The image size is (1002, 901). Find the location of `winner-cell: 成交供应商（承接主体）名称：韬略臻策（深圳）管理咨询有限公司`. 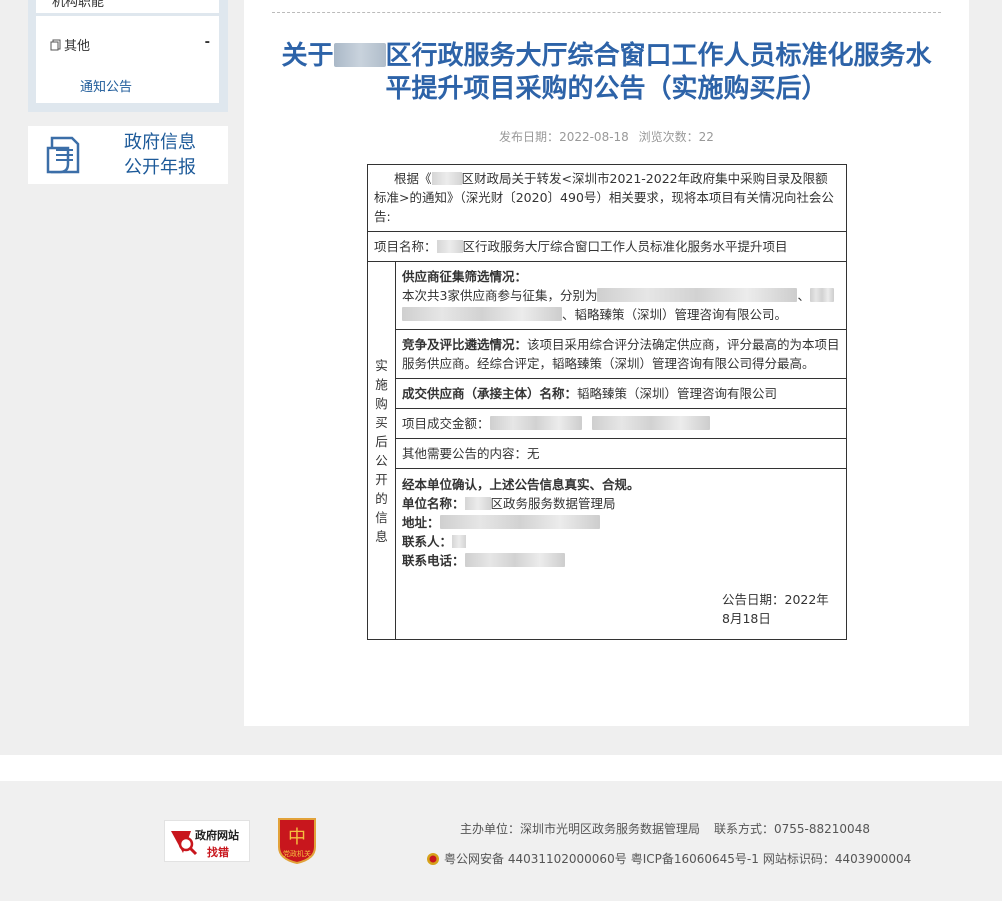

winner-cell: 成交供应商（承接主体）名称：韬略臻策（深圳）管理咨询有限公司 is located at coordinates (621, 393).